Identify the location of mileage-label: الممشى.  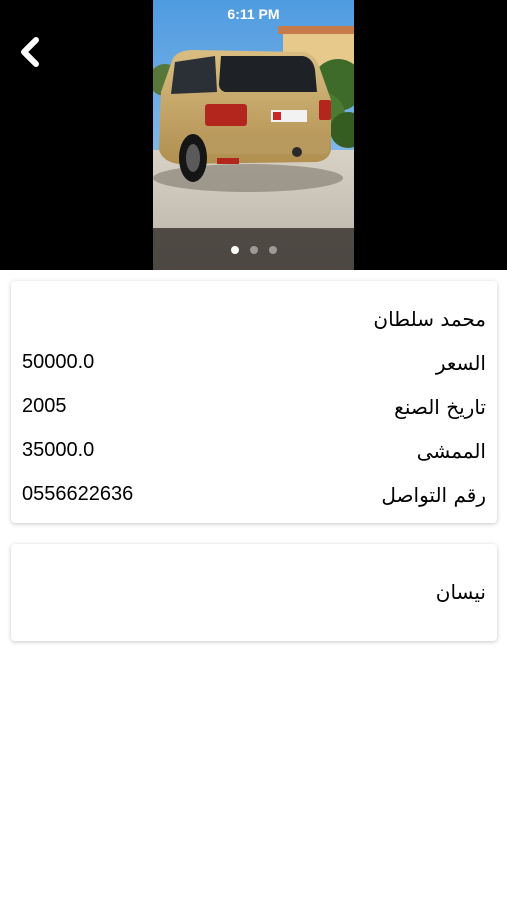
(451, 451).